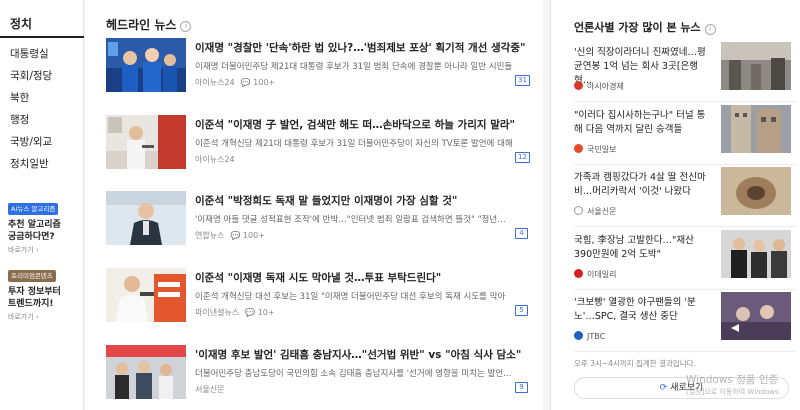  I want to click on promo-text: 투자 정보부터 트렌드까지!, so click(44, 298).